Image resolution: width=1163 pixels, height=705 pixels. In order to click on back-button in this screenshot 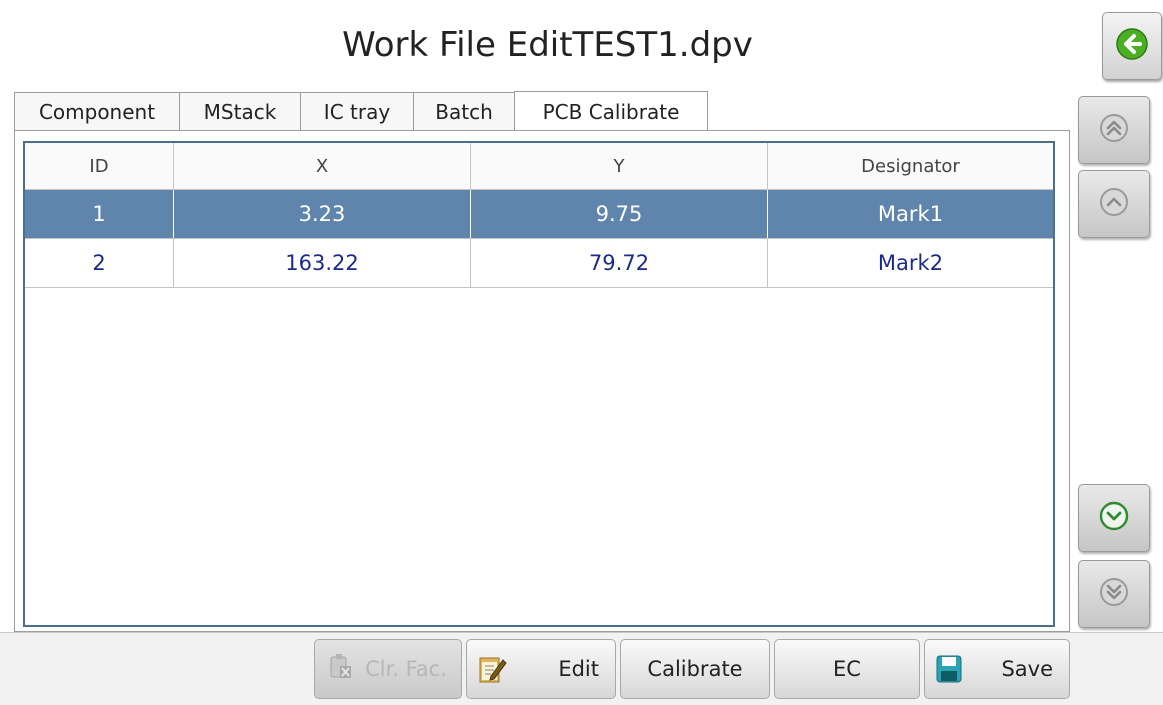, I will do `click(1132, 46)`.